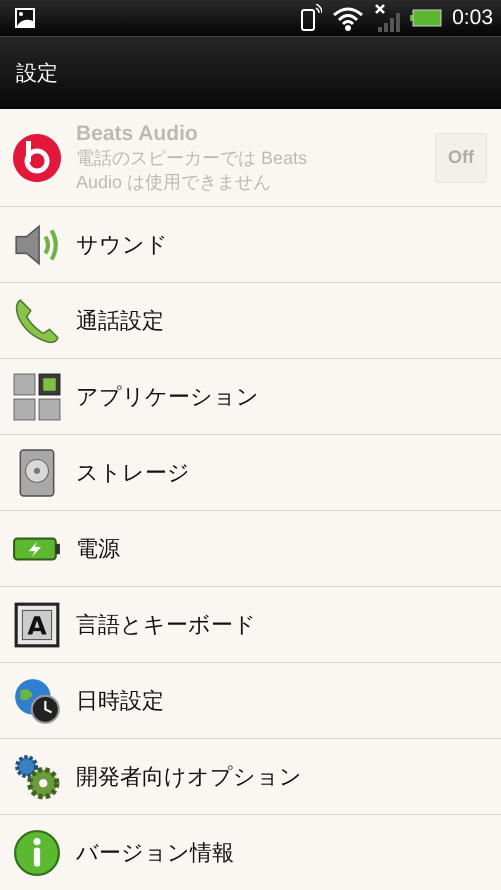  What do you see at coordinates (250, 397) in the screenshot?
I see `settings-item: アプリケーション` at bounding box center [250, 397].